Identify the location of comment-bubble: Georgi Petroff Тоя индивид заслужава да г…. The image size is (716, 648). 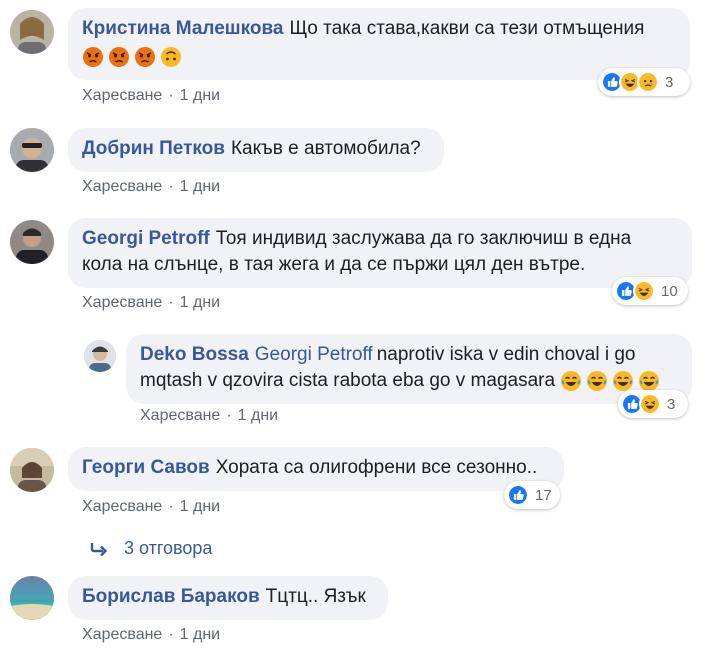
(380, 253).